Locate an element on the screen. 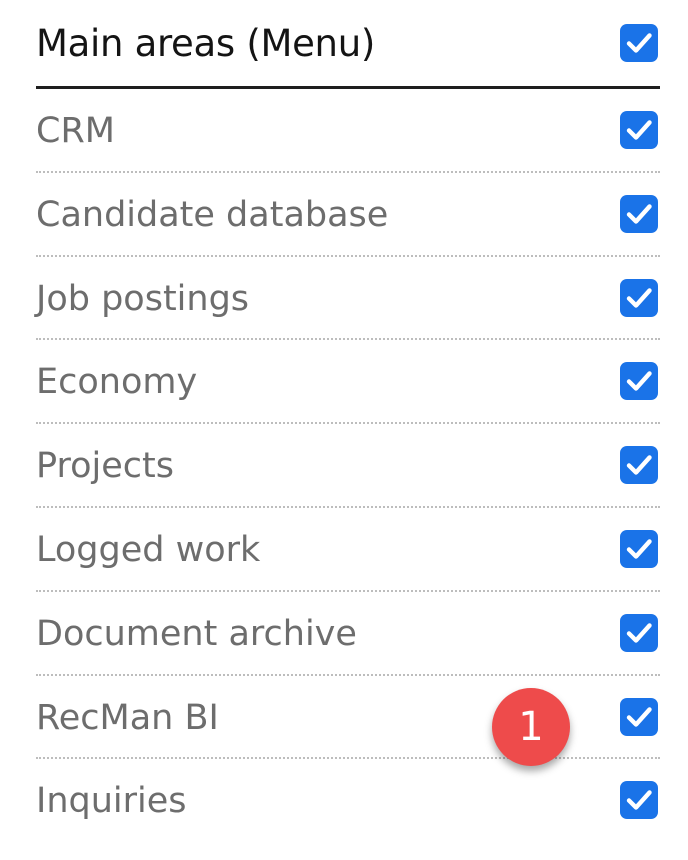  section-header: Main areas (Menu) is located at coordinates (348, 44).